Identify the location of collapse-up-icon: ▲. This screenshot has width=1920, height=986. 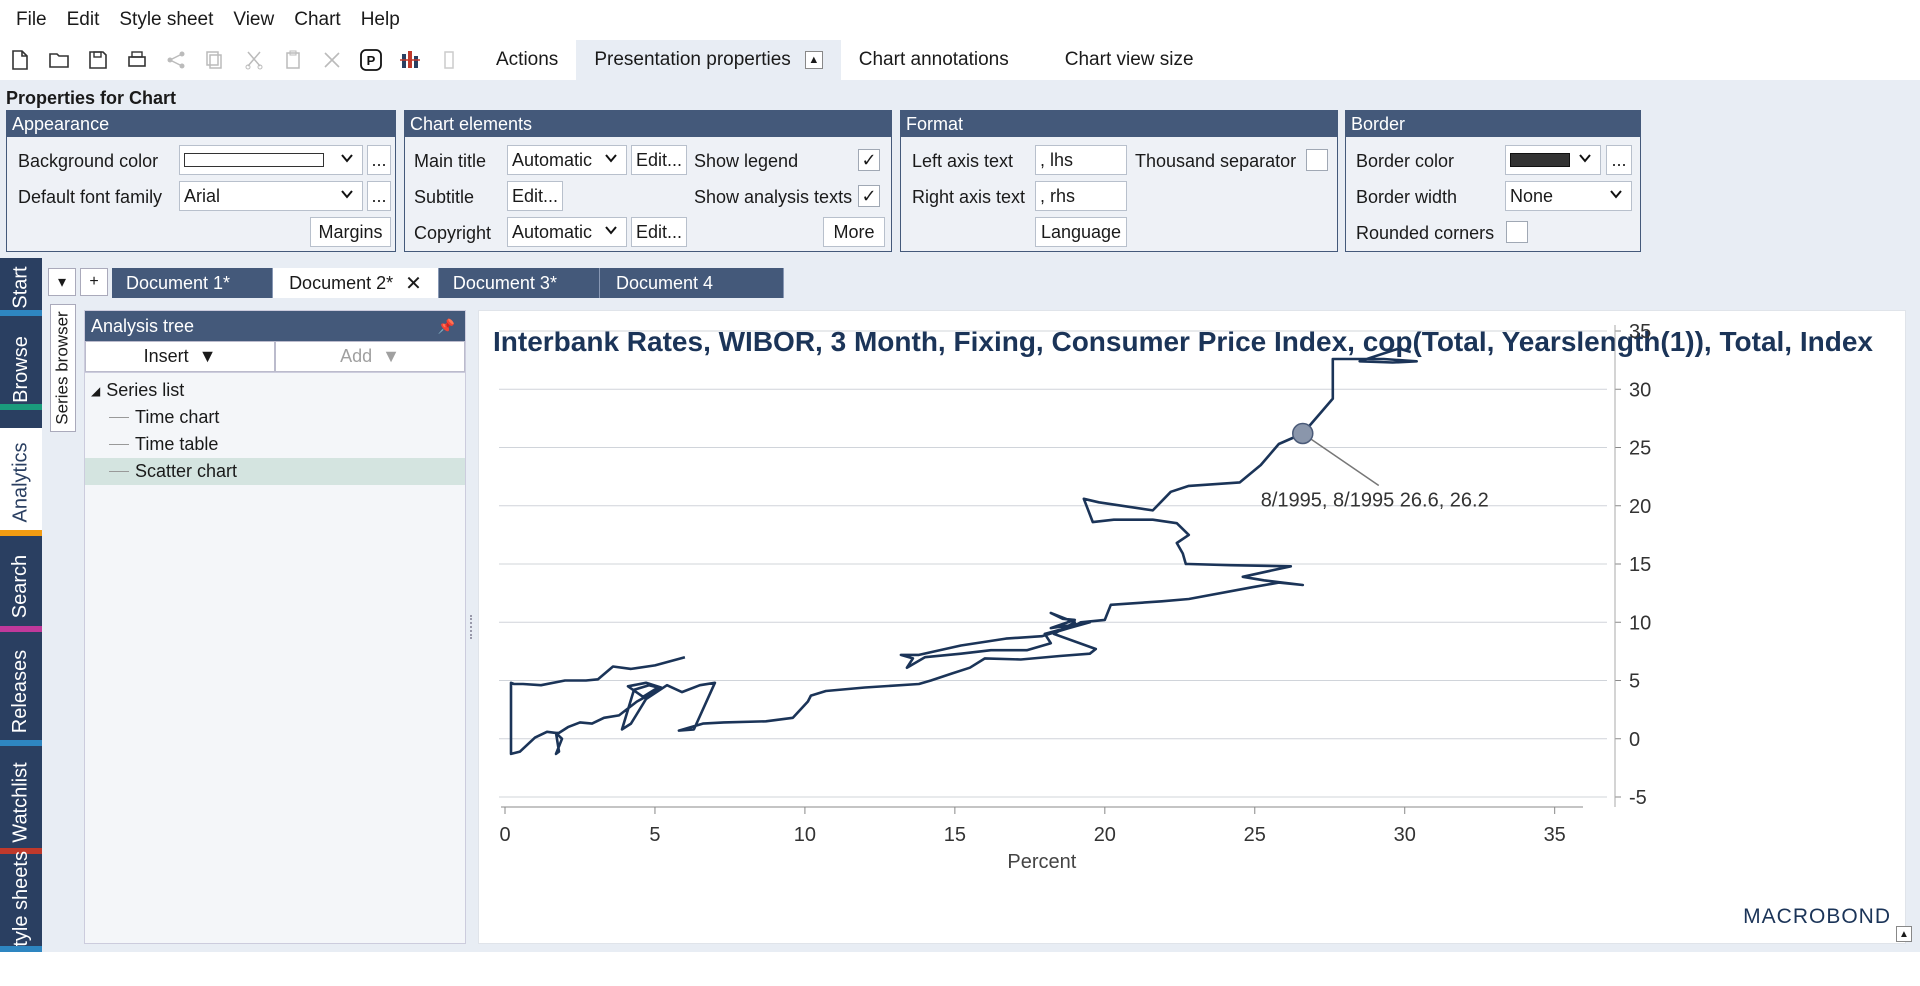
(814, 60).